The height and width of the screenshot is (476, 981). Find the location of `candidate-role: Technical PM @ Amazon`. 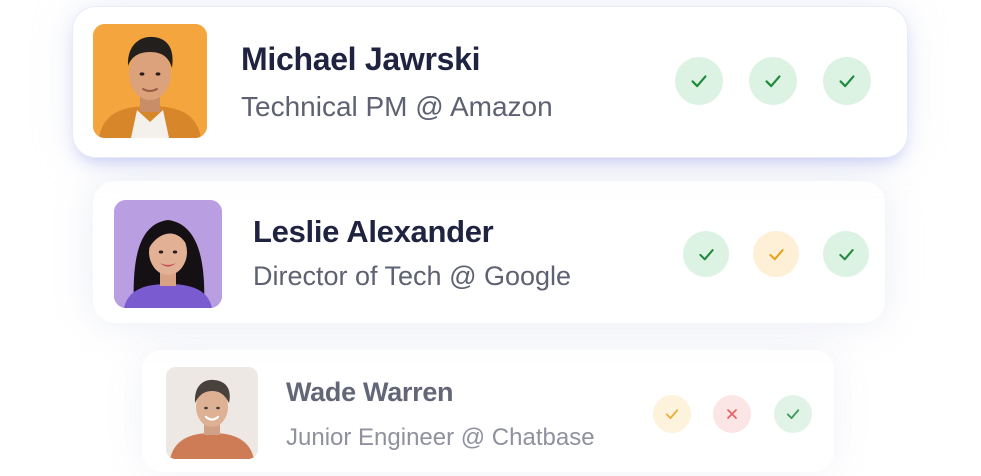

candidate-role: Technical PM @ Amazon is located at coordinates (397, 106).